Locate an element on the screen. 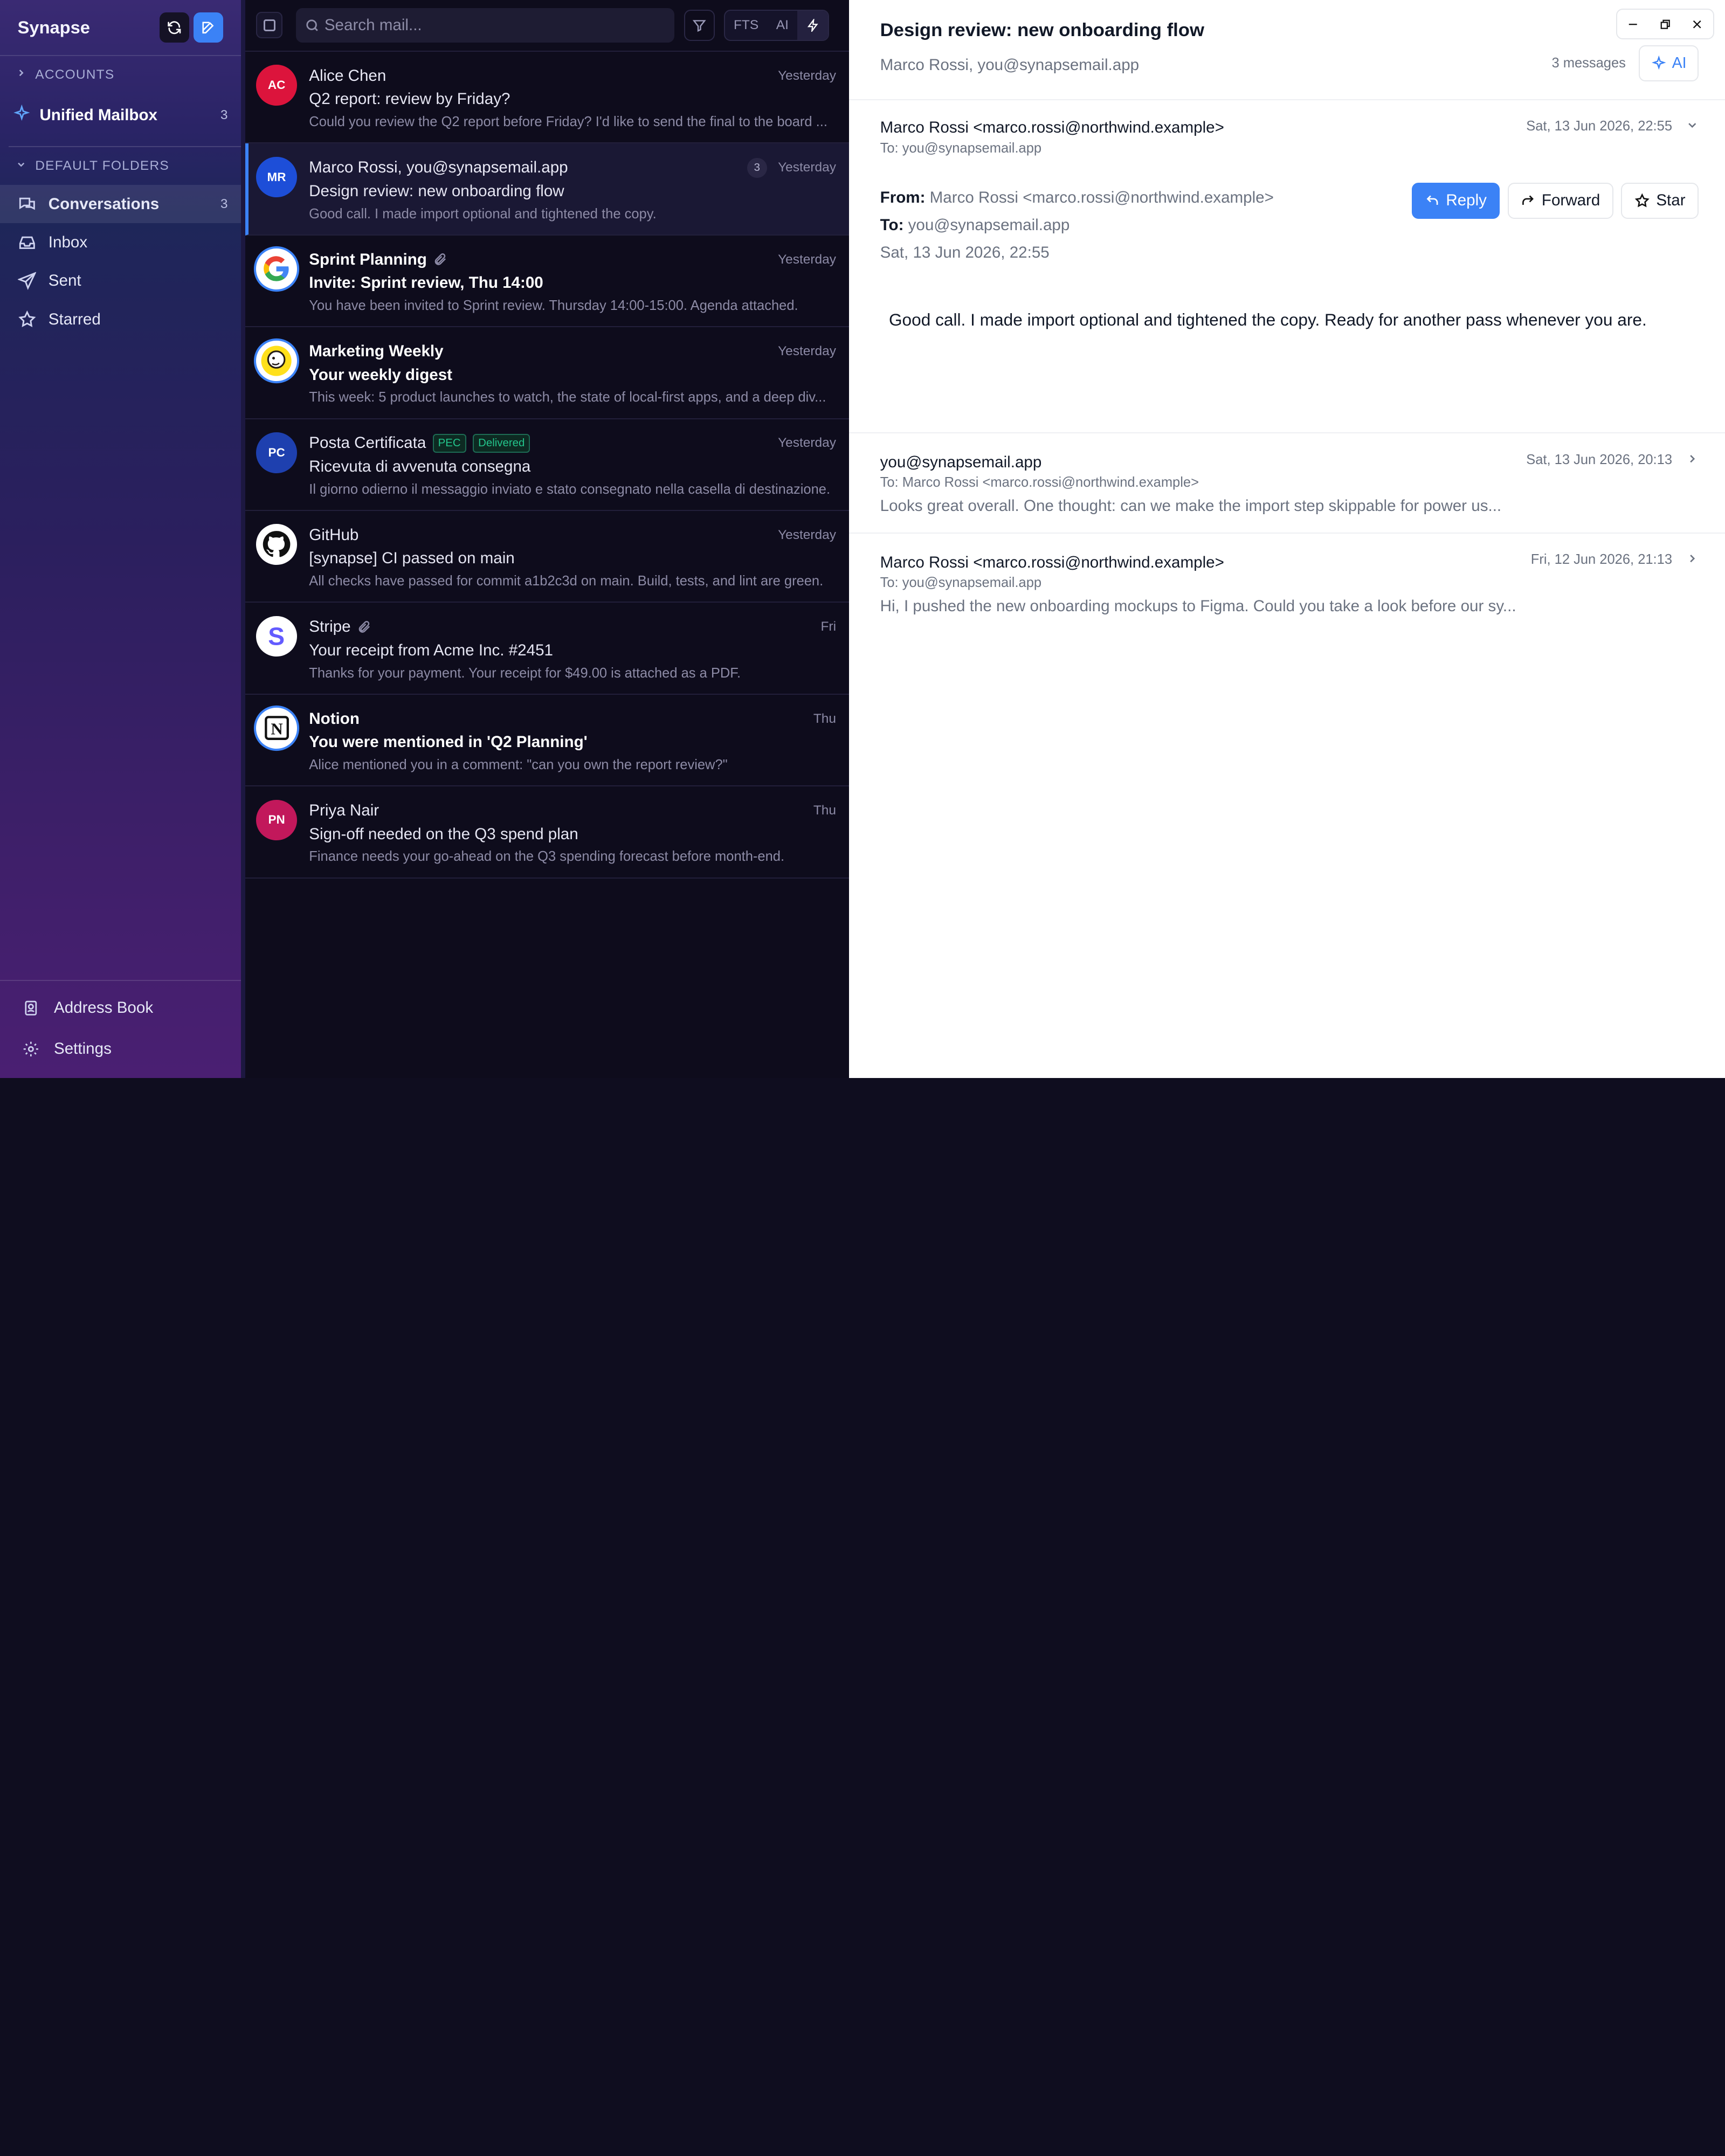  compose-icon is located at coordinates (208, 27).